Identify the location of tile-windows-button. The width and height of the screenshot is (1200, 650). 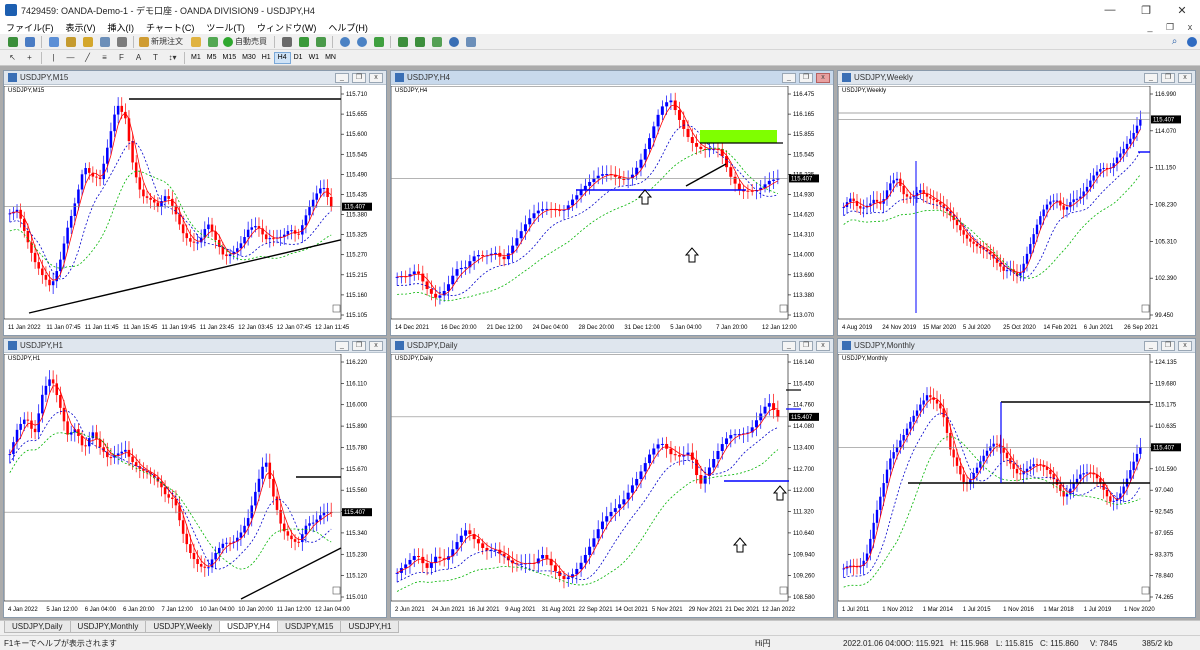
(378, 41).